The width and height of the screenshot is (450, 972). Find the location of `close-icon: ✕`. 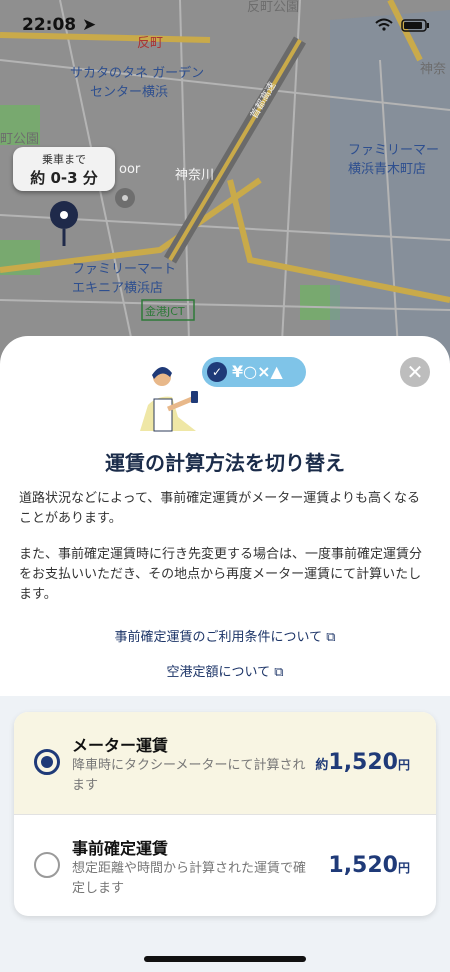

close-icon: ✕ is located at coordinates (415, 372).